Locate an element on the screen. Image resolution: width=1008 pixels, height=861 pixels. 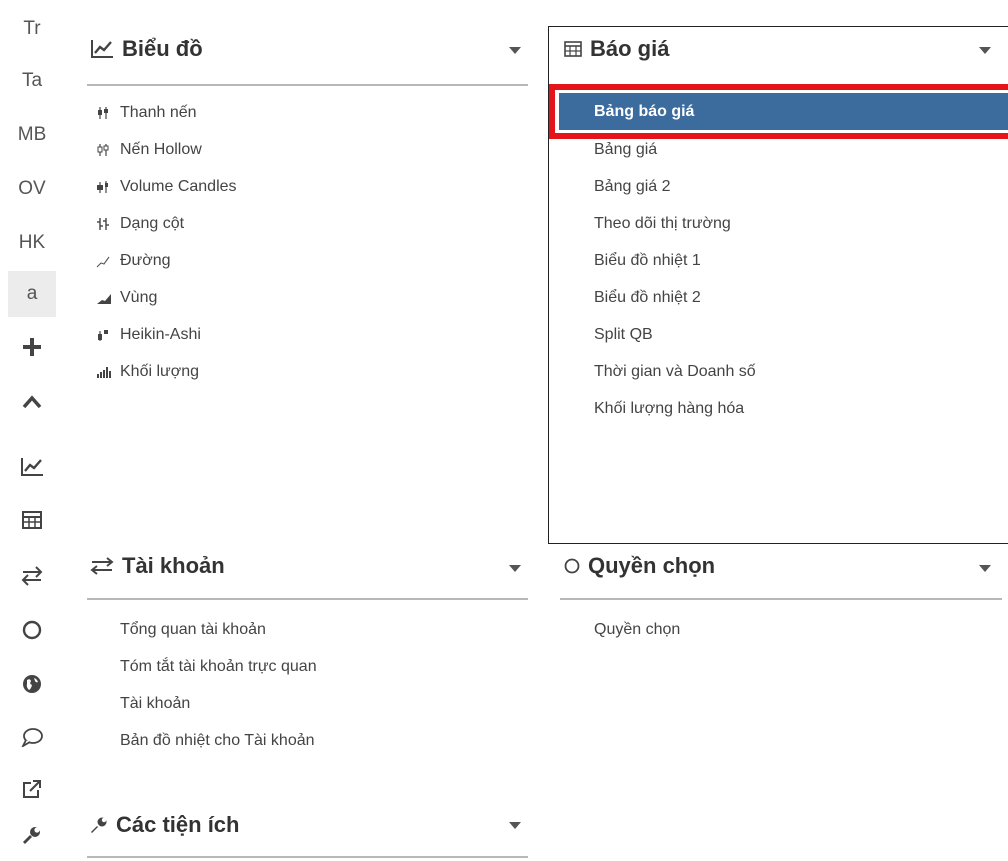
list-item: Split QB is located at coordinates (675, 334).